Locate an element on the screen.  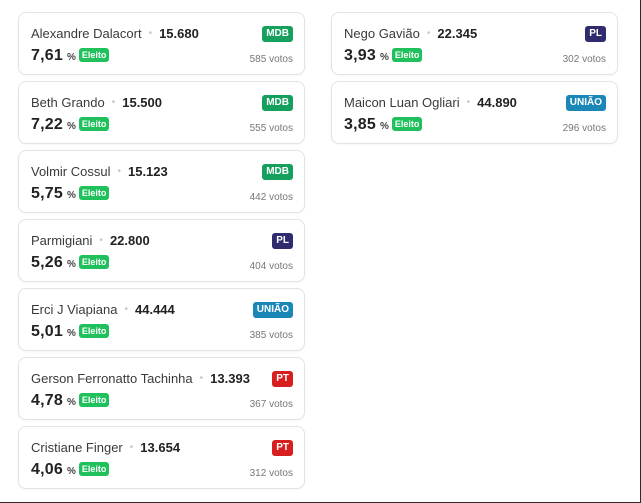
vote-count: 367 votos is located at coordinates (271, 404).